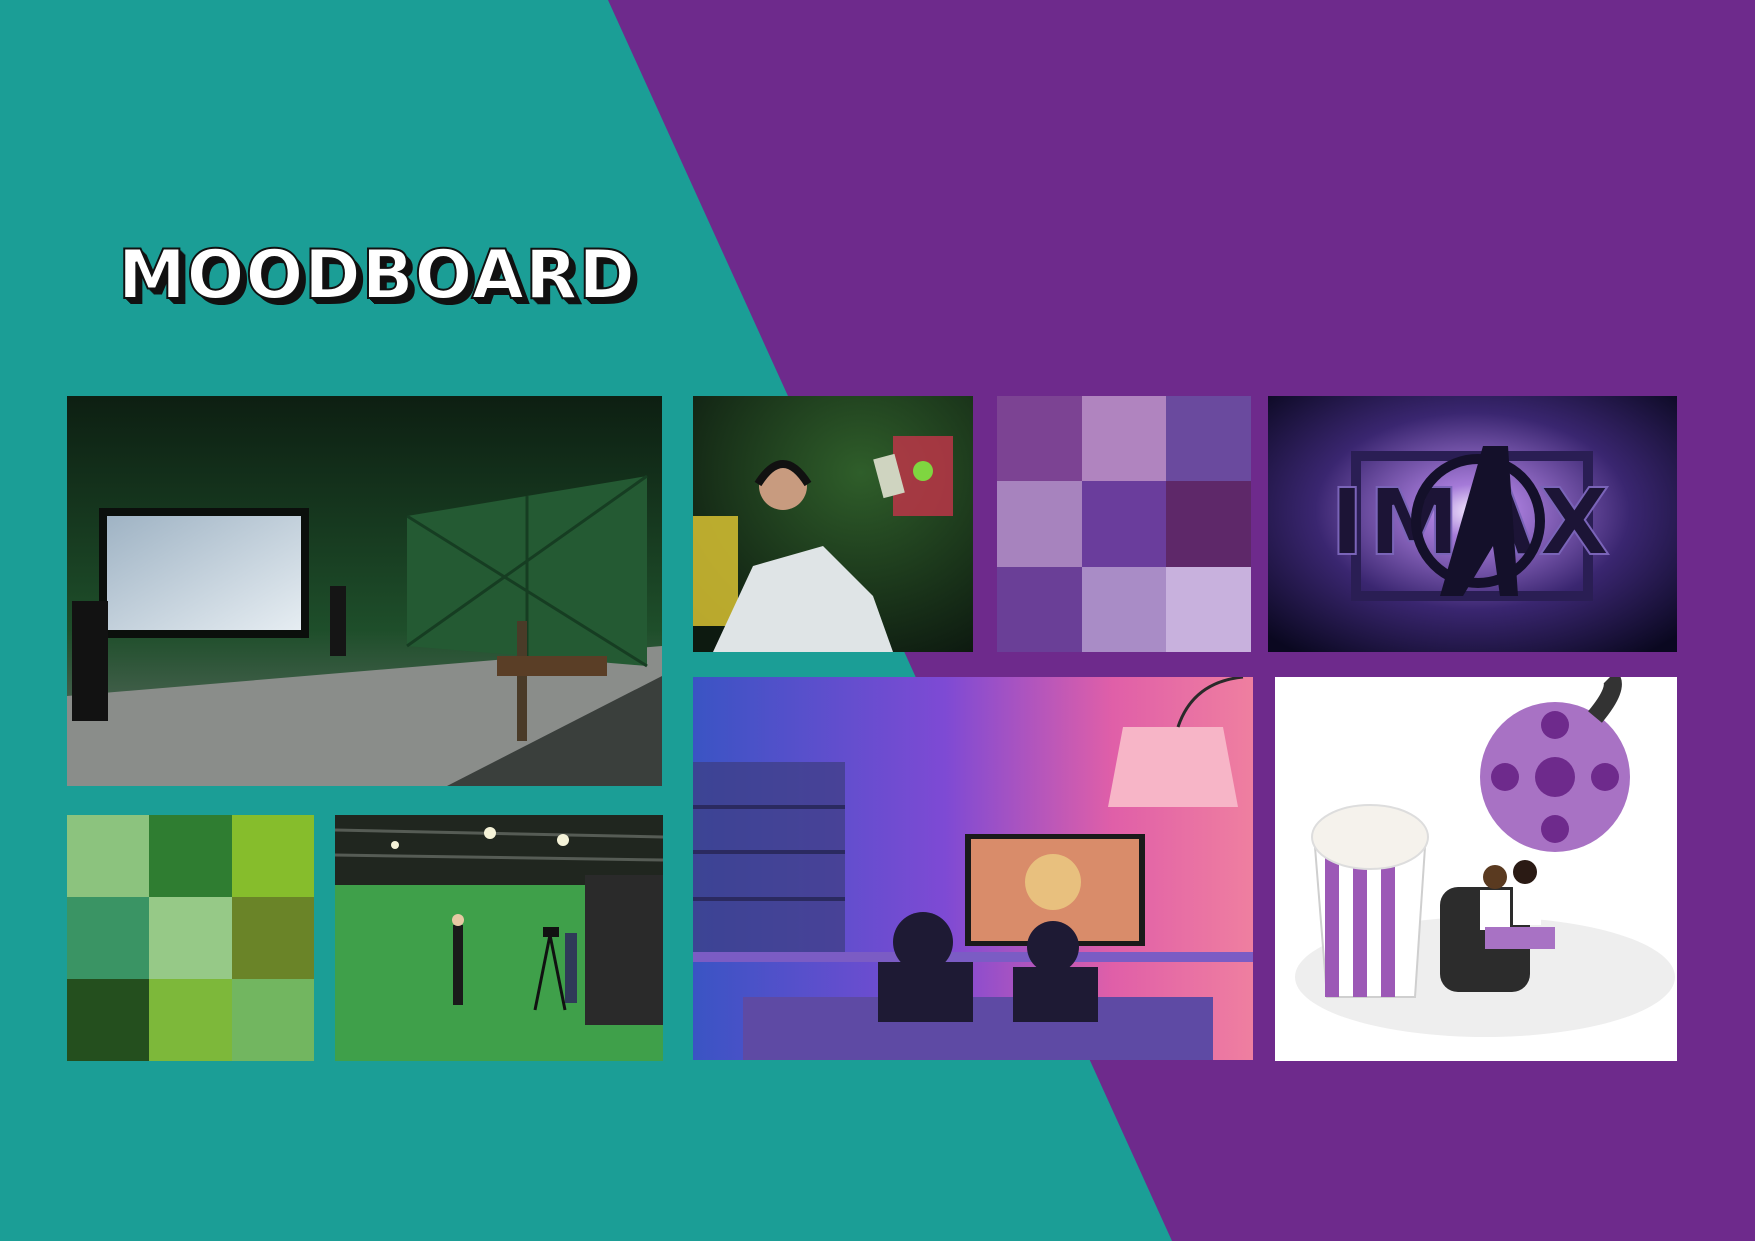 The image size is (1755, 1241). I want to click on living-room-tv-photo, so click(973, 868).